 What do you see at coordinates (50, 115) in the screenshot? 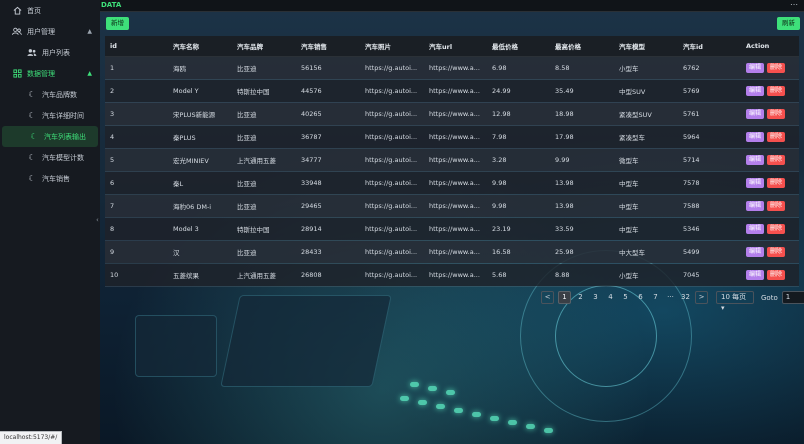
I see `sidebar-item-detail-time: ☾ 汽车详细时间` at bounding box center [50, 115].